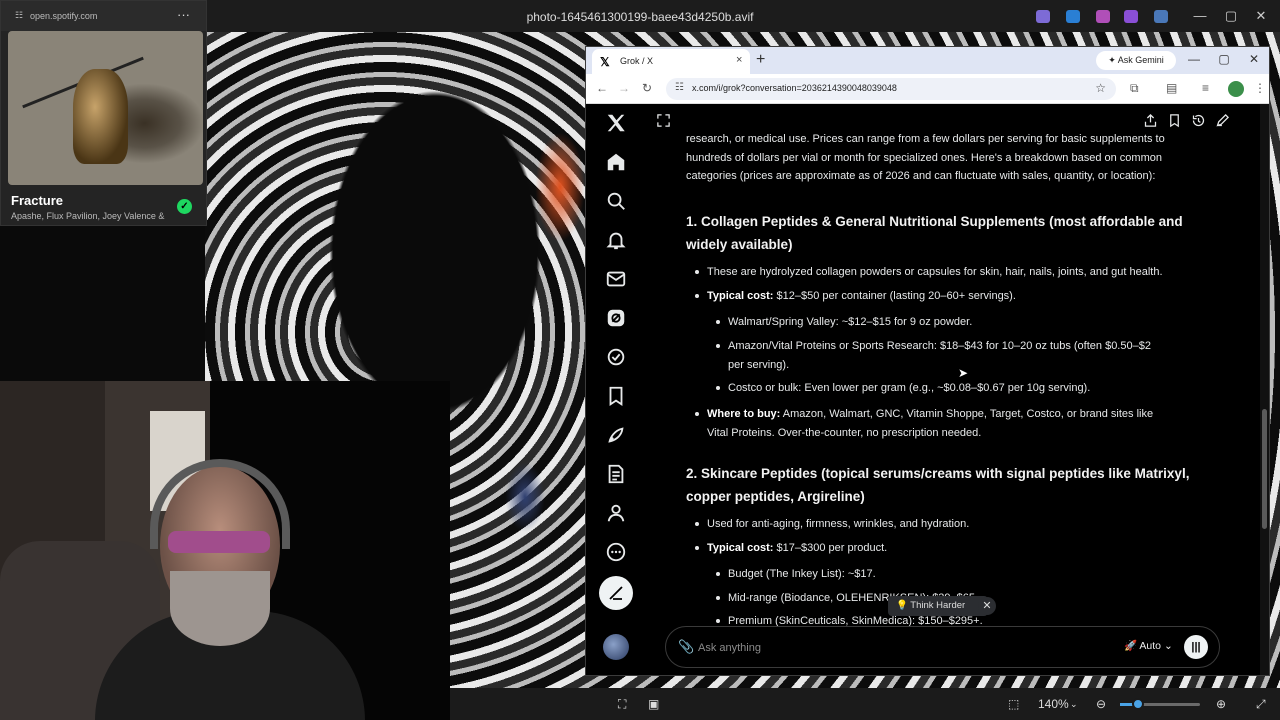  Describe the element at coordinates (617, 163) in the screenshot. I see `home-icon` at that location.